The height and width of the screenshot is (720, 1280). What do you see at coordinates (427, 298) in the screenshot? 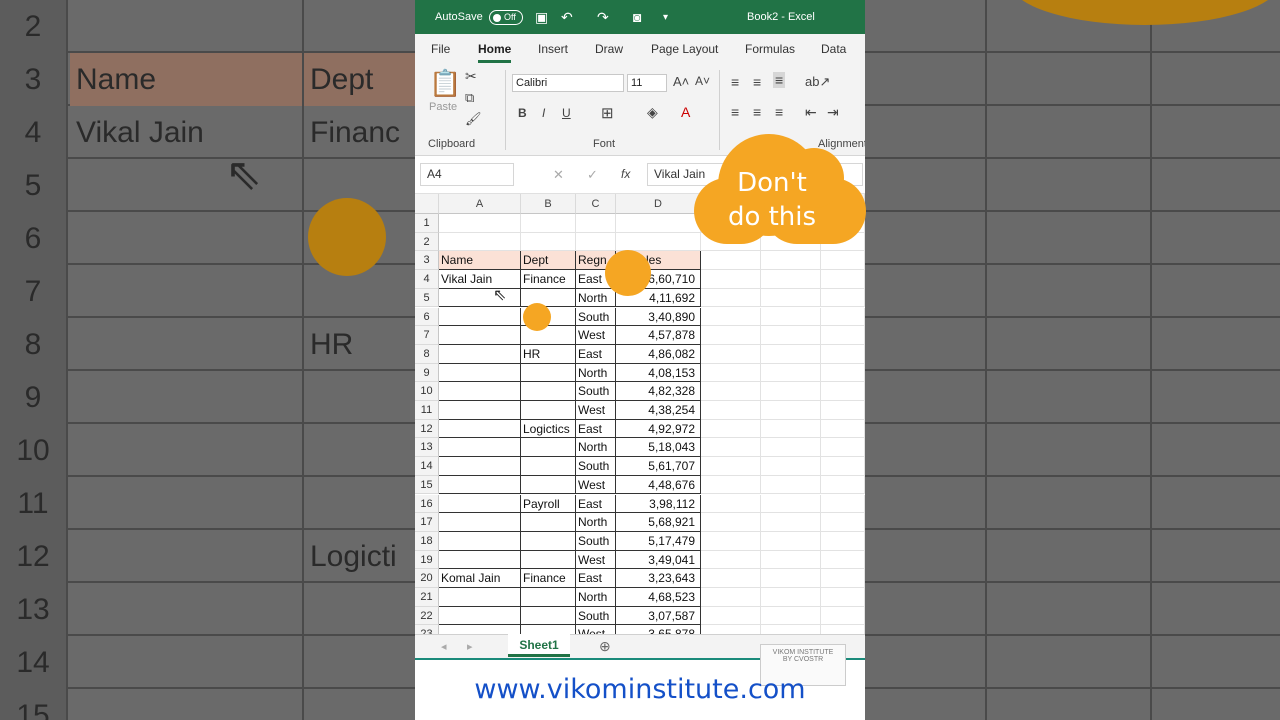
I see `row-header: 5` at bounding box center [427, 298].